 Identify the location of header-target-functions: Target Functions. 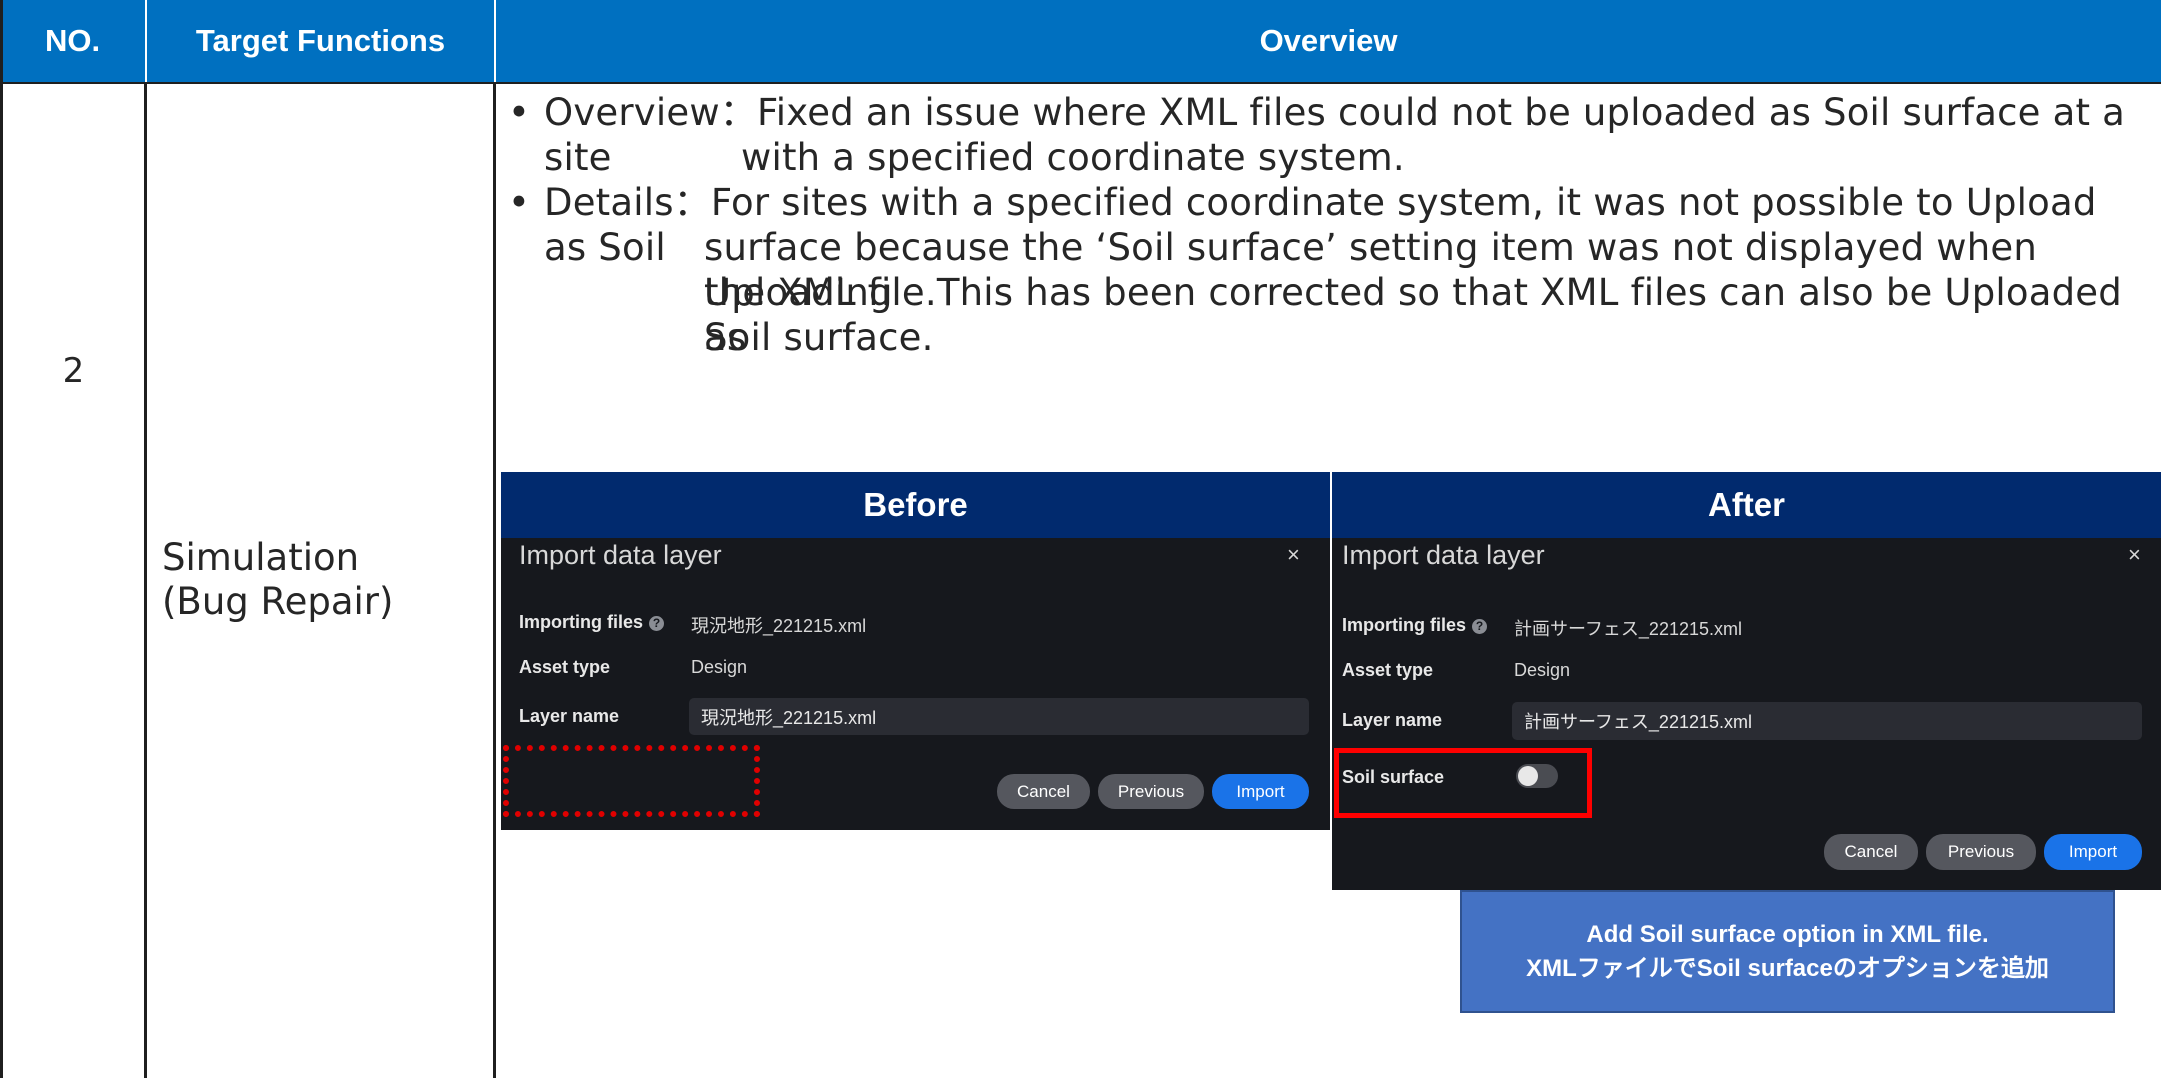
(320, 41).